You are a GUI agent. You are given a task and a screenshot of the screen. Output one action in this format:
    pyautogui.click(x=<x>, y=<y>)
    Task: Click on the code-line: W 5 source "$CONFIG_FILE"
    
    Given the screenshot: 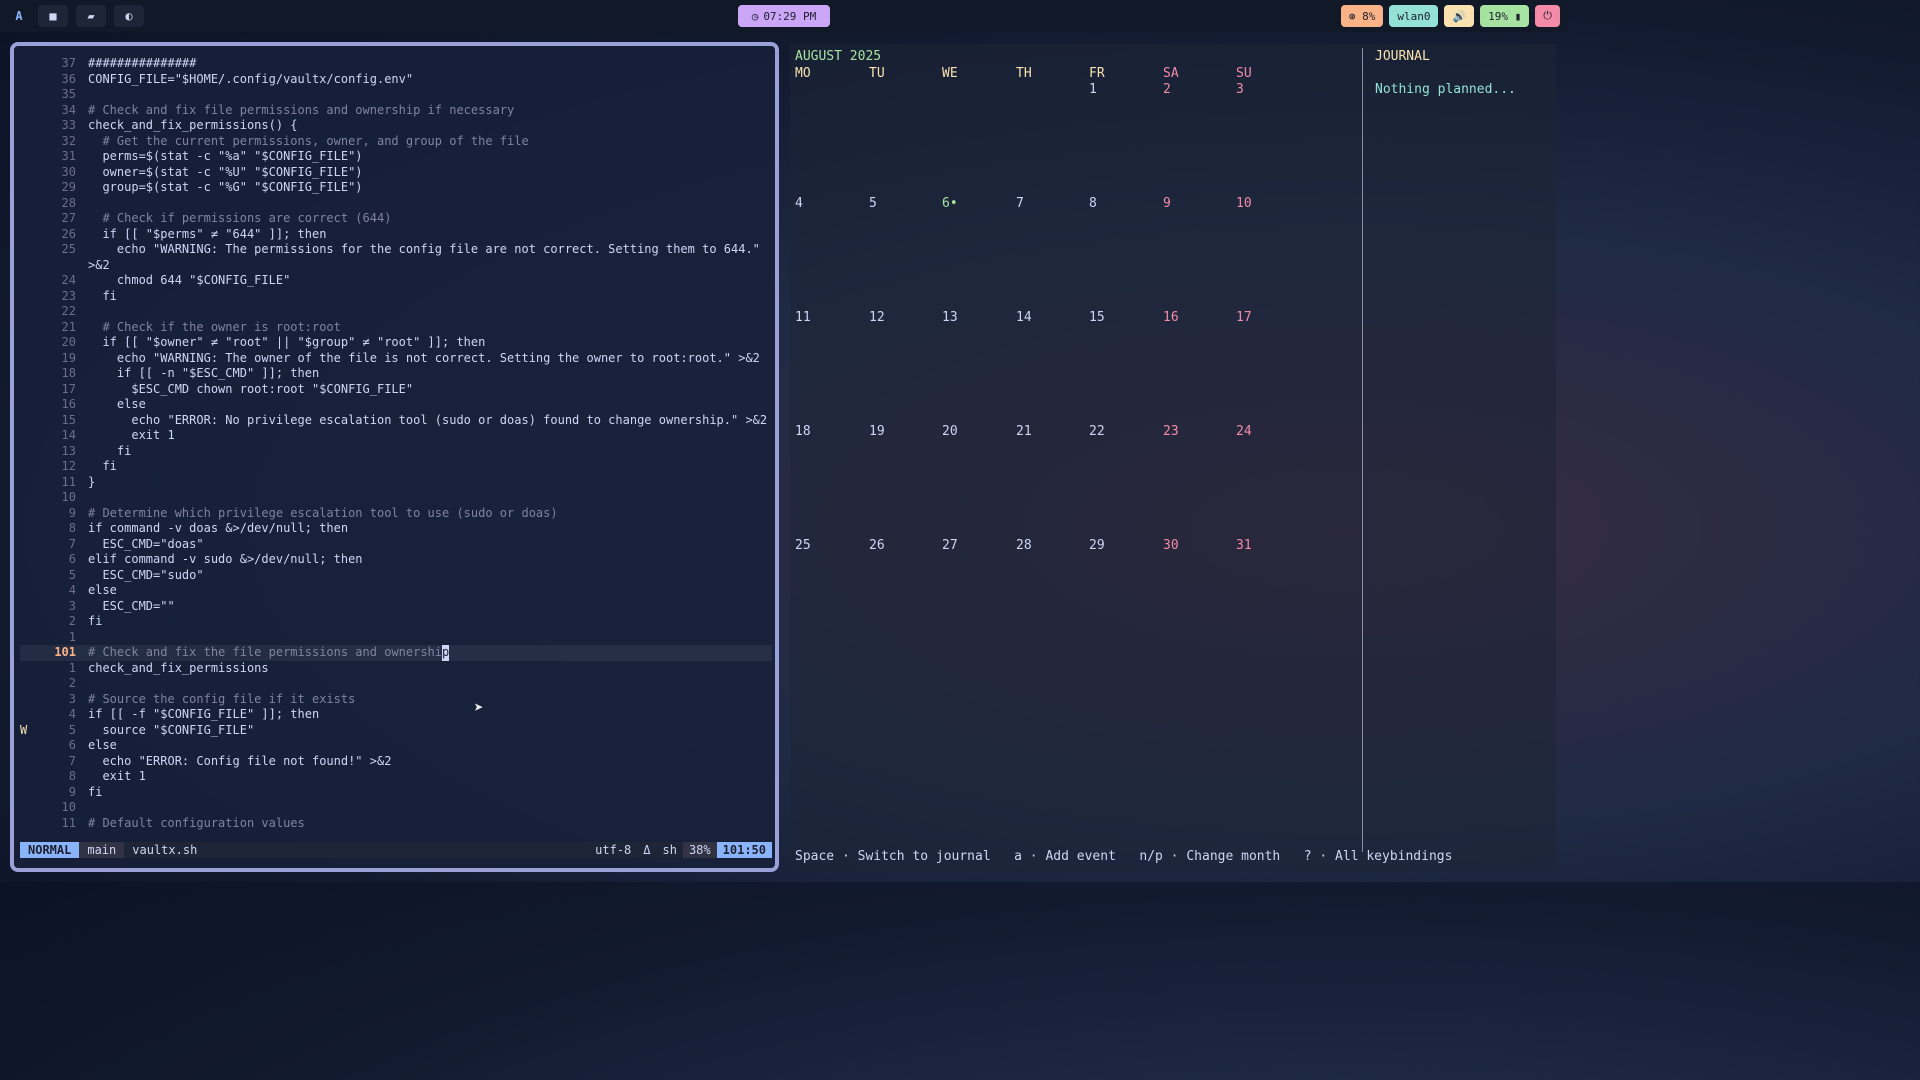 What is the action you would take?
    pyautogui.click(x=396, y=731)
    